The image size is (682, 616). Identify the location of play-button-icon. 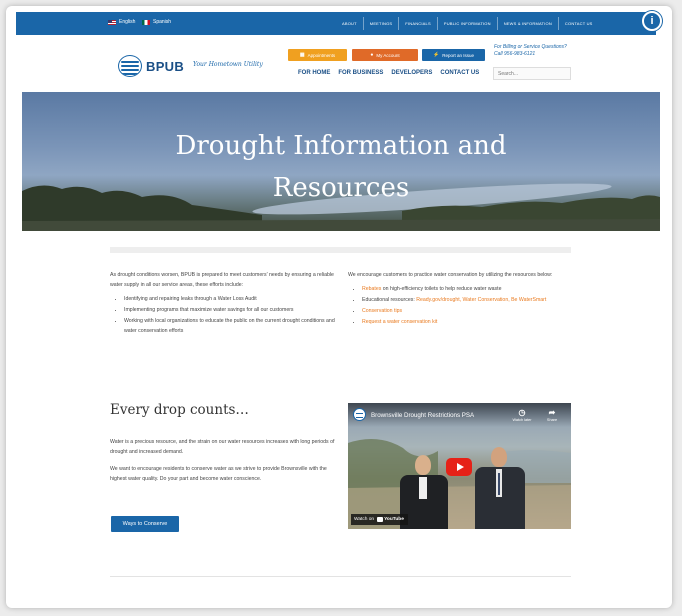
(459, 467).